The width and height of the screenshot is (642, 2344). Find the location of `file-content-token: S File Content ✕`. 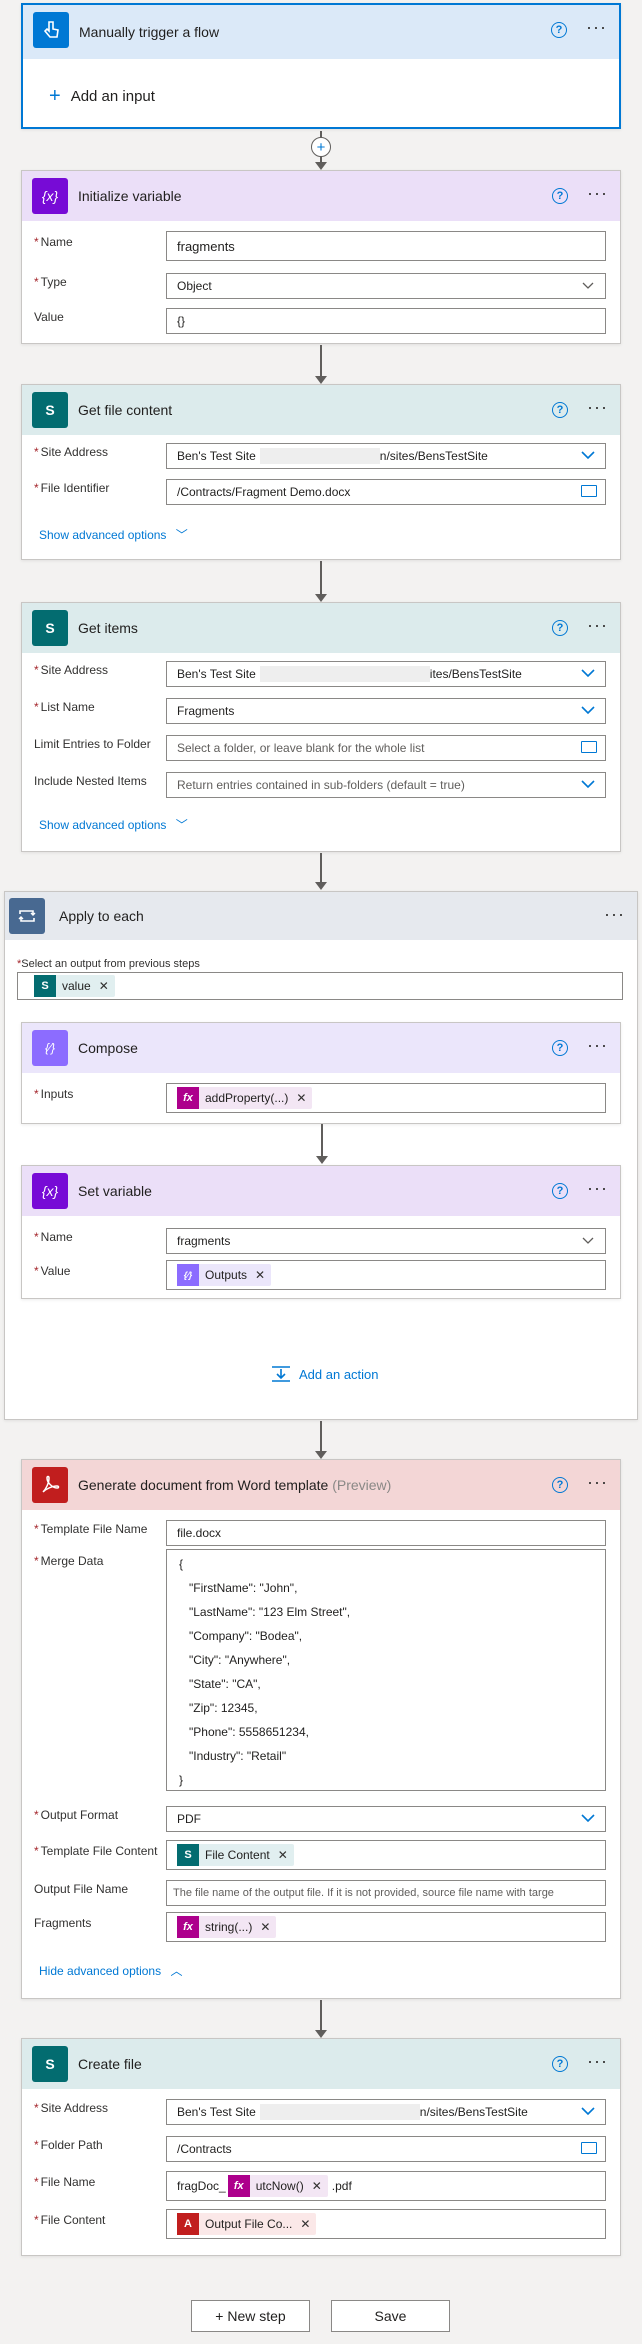

file-content-token: S File Content ✕ is located at coordinates (235, 1855).